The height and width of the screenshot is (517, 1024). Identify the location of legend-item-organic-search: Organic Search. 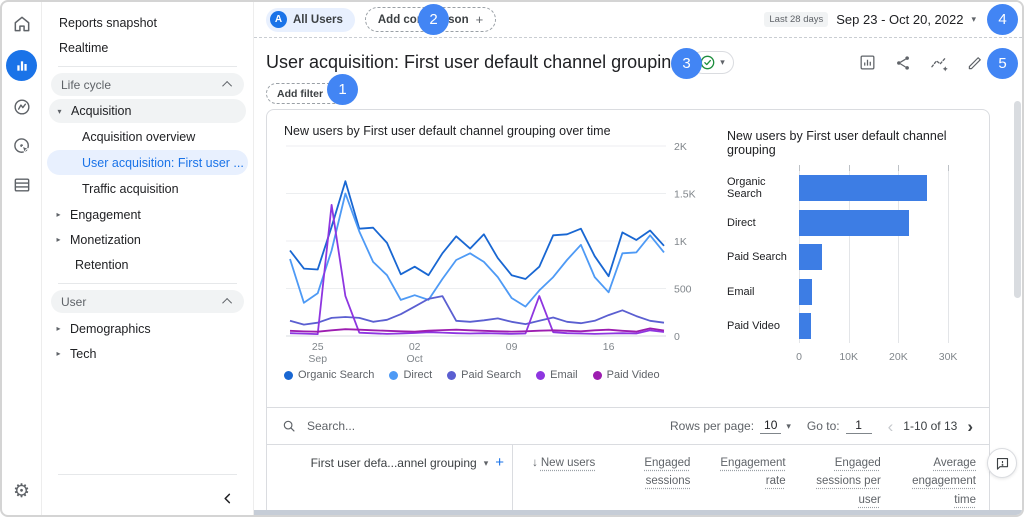
(329, 375).